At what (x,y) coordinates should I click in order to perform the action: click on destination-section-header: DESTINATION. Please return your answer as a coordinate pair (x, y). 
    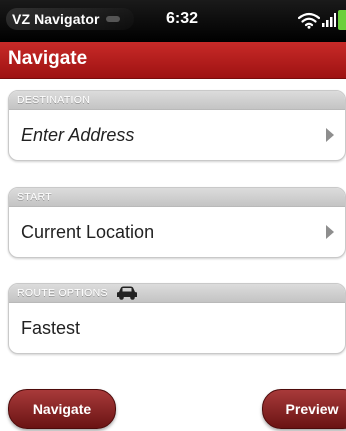
    Looking at the image, I should click on (177, 100).